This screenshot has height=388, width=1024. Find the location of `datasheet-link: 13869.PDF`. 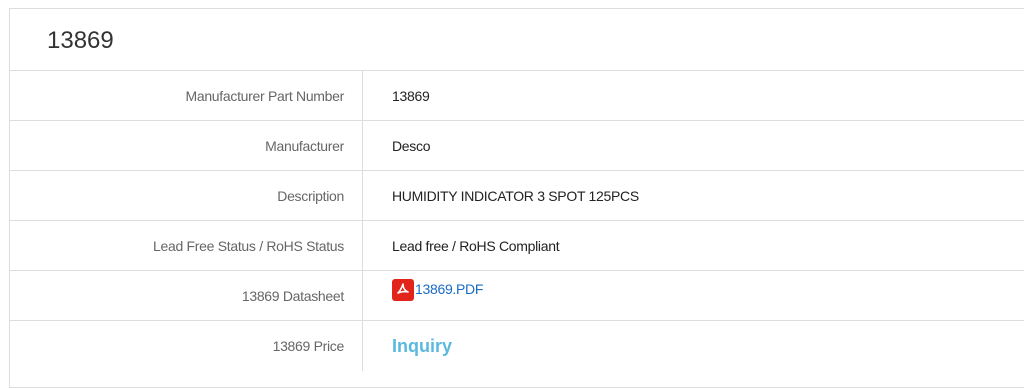

datasheet-link: 13869.PDF is located at coordinates (449, 289).